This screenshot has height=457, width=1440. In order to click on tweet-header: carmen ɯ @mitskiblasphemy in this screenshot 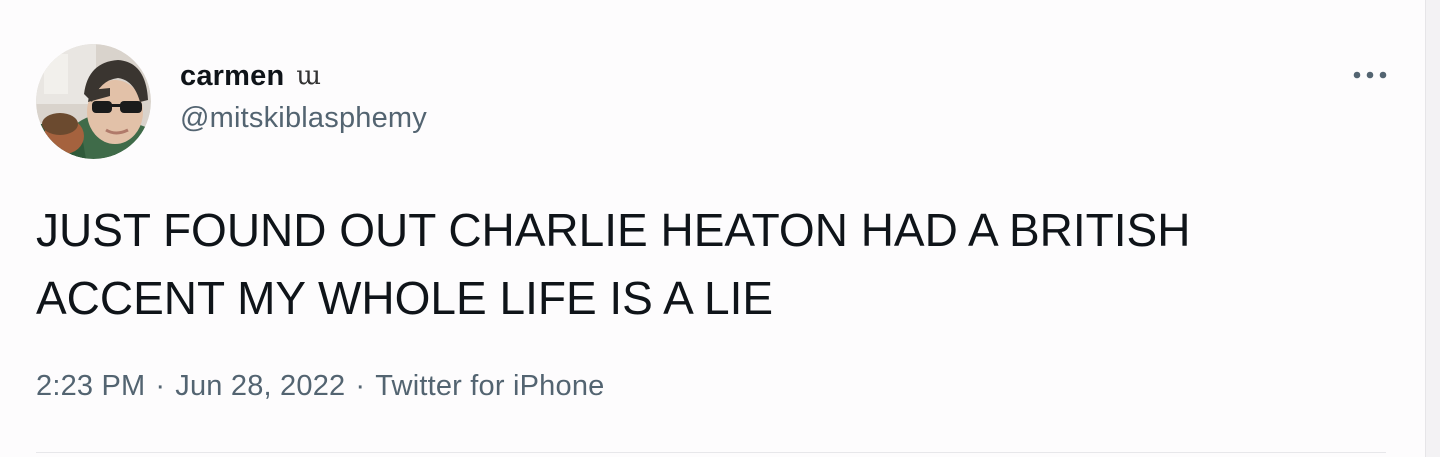, I will do `click(303, 95)`.